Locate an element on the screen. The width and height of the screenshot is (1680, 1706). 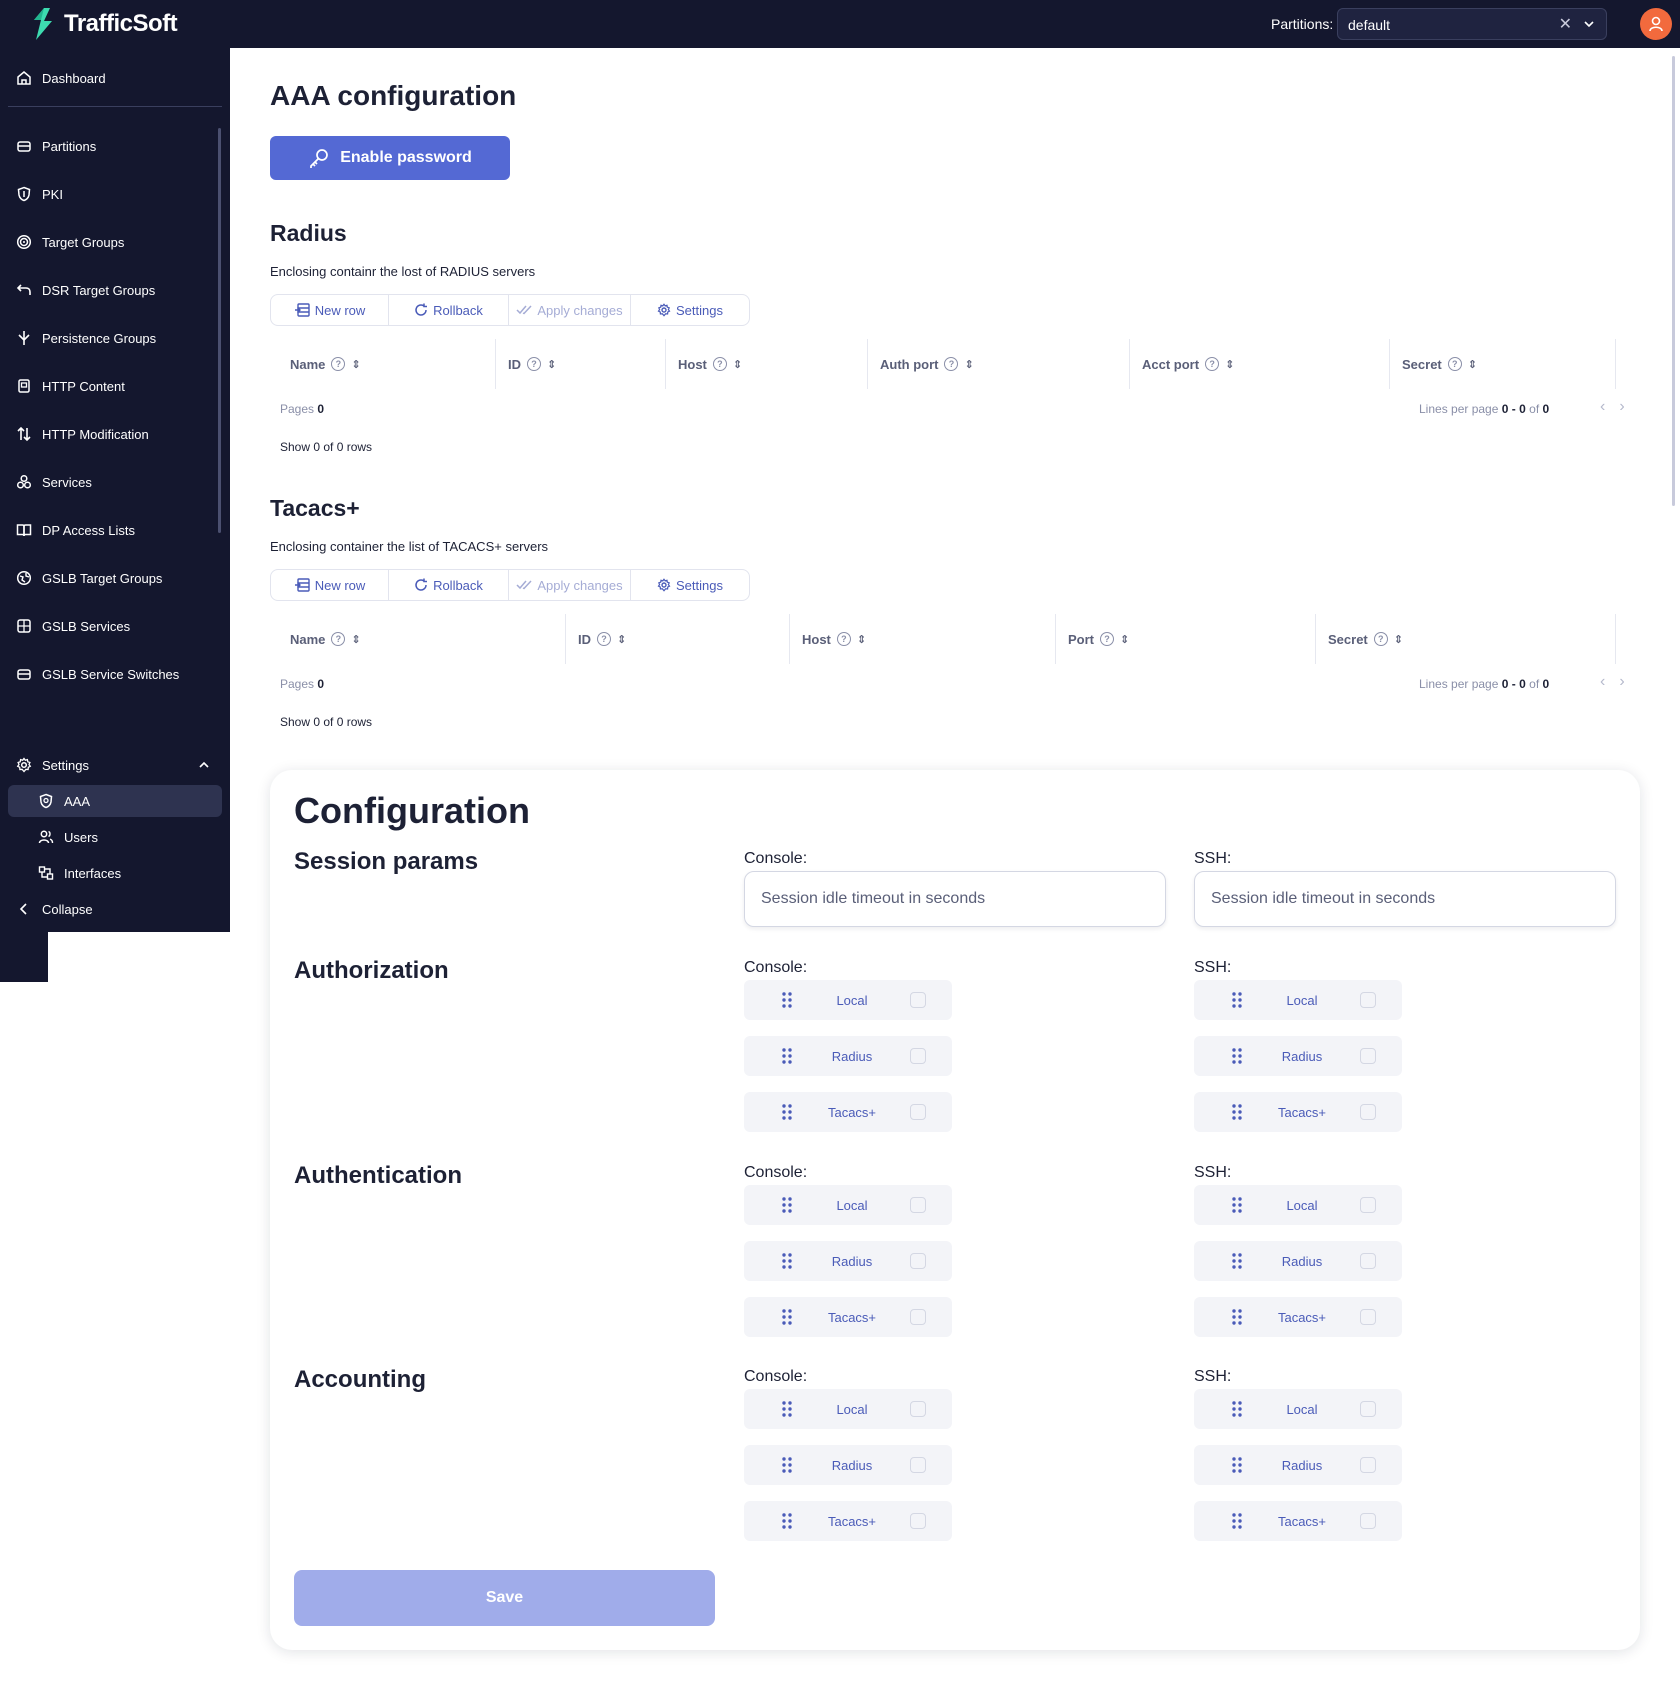
sidebar-item-aaa: AAA is located at coordinates (115, 801).